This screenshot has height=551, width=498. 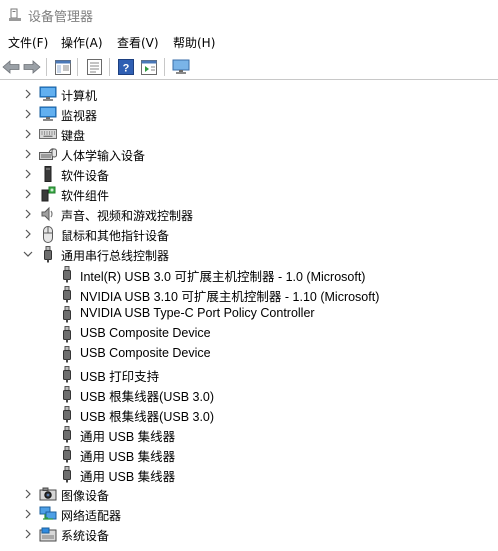 I want to click on tree-node-label: 通用串行总线控制器, so click(x=115, y=256).